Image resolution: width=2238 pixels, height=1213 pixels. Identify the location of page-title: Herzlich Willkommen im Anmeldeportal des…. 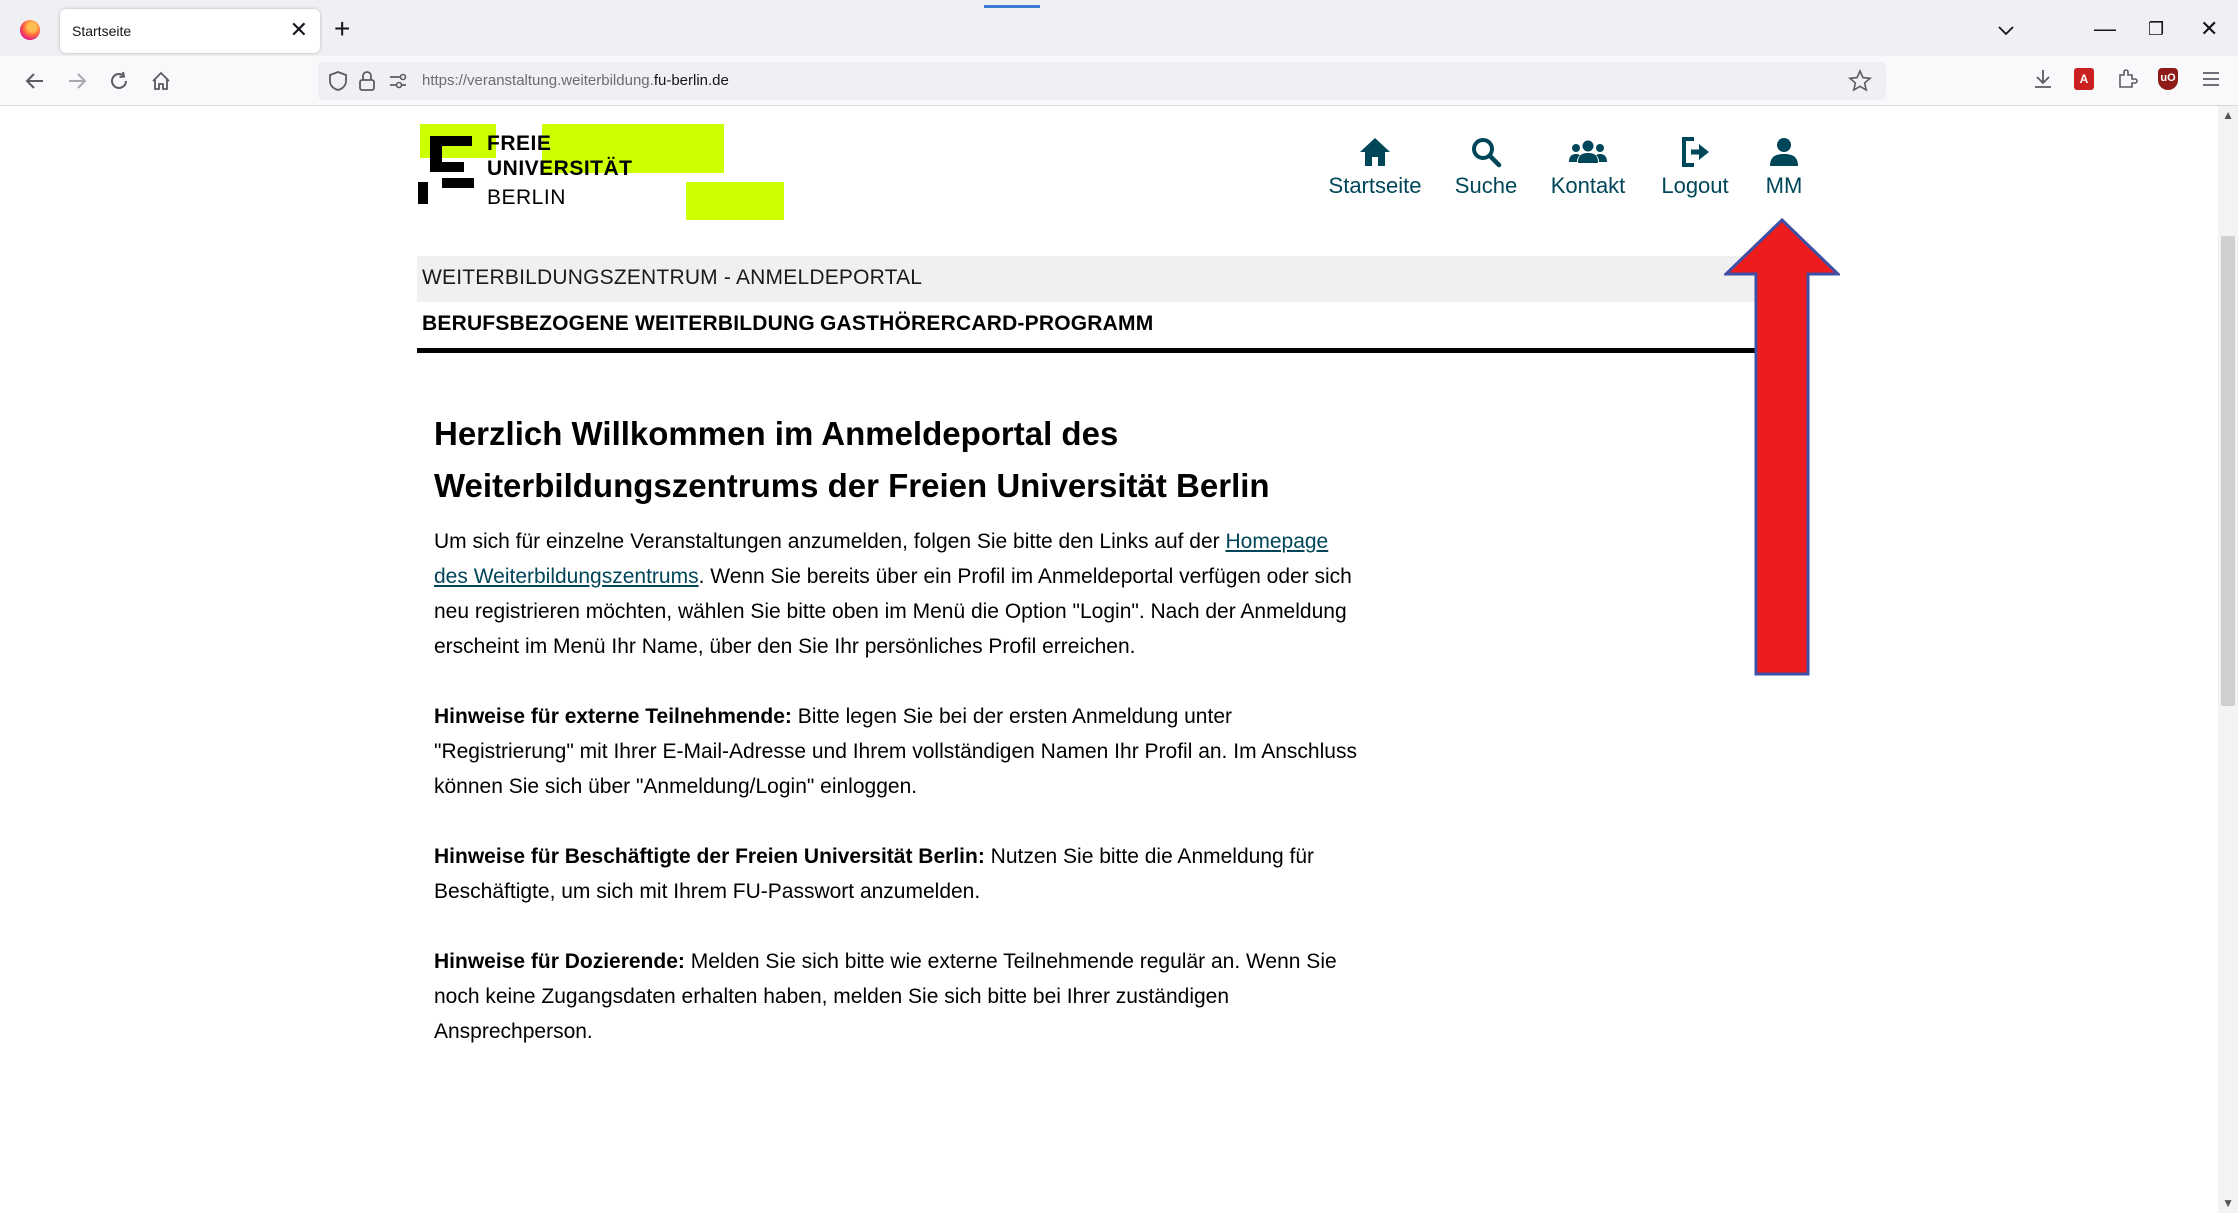
(852, 459).